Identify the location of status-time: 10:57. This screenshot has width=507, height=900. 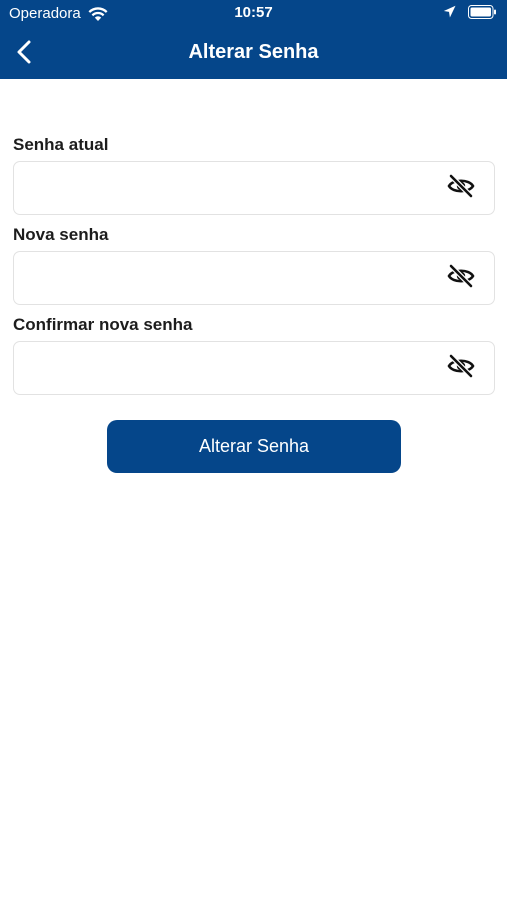
(253, 12).